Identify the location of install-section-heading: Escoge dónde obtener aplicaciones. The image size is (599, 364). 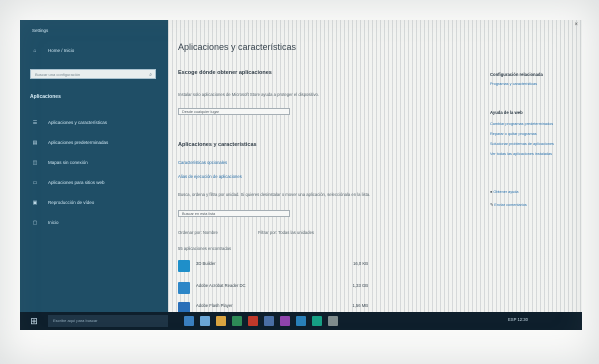
(225, 73).